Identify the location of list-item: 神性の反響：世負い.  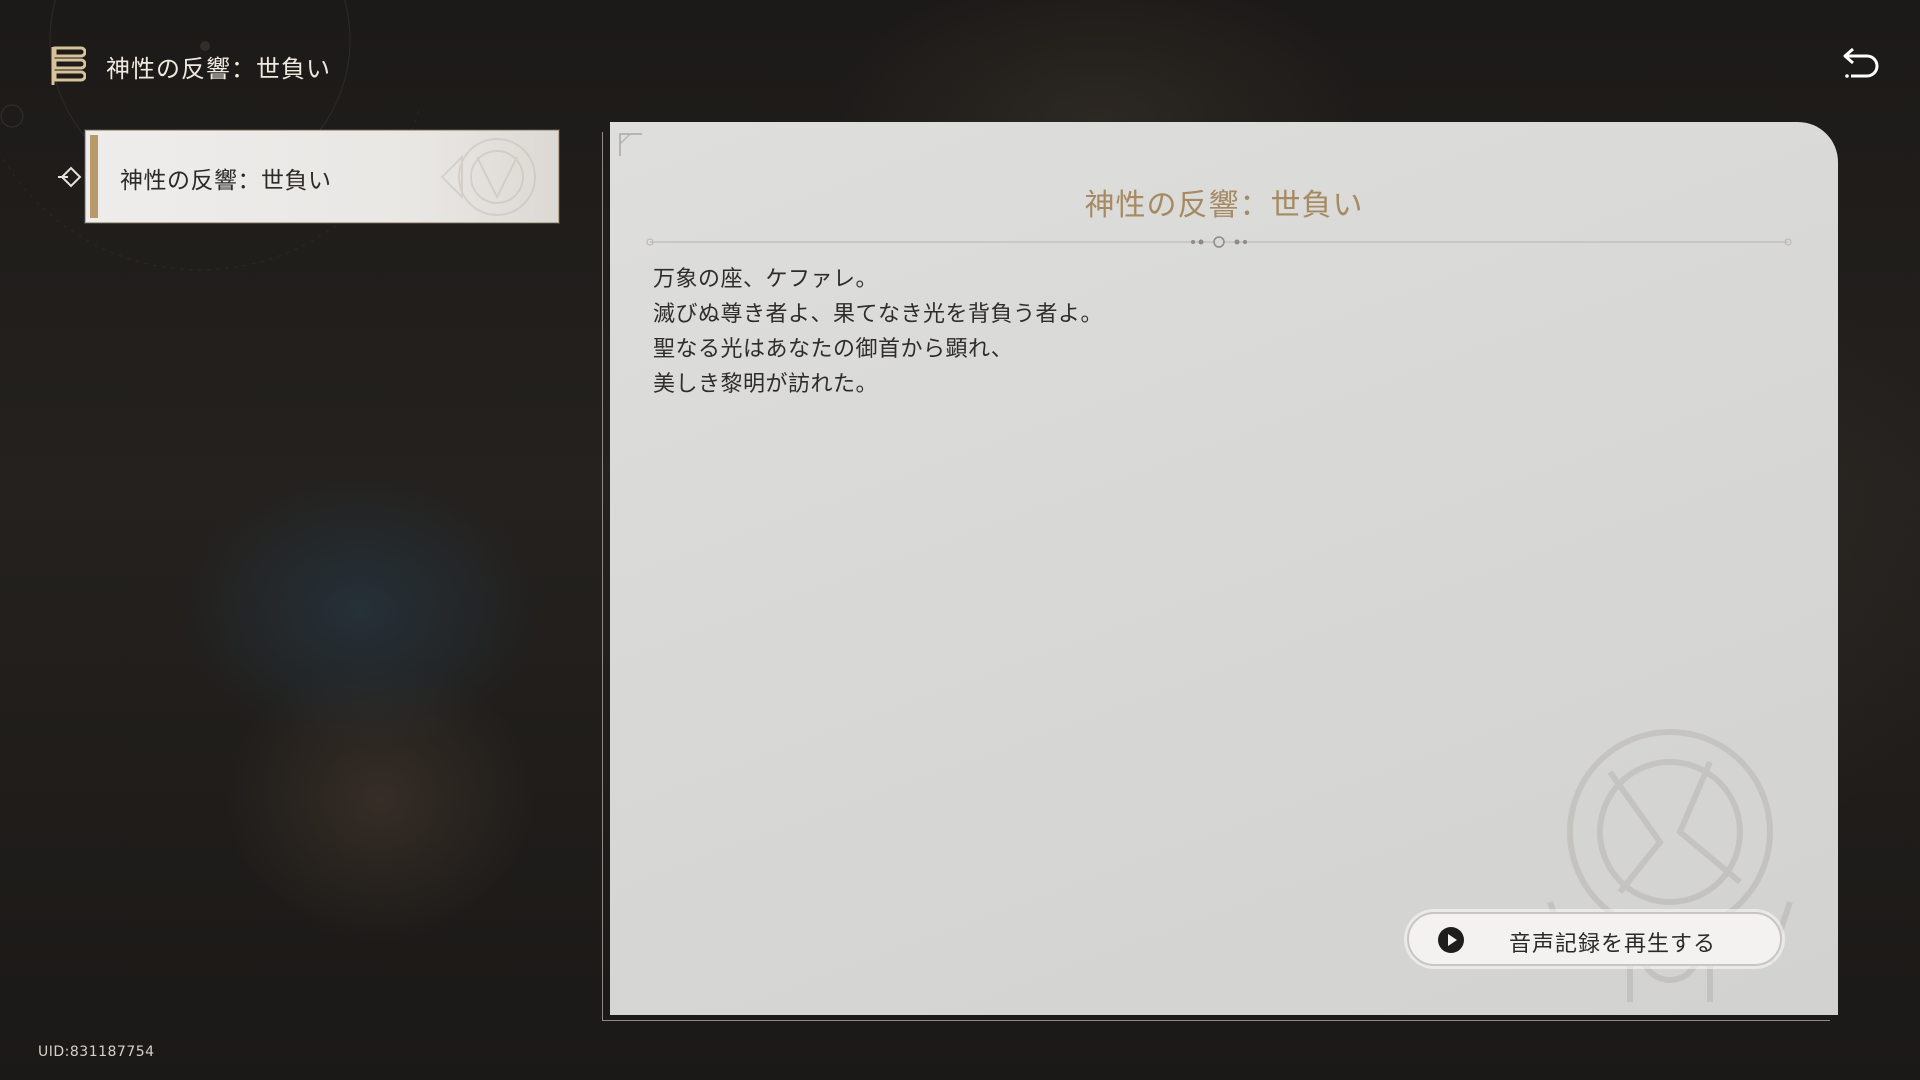
(322, 176).